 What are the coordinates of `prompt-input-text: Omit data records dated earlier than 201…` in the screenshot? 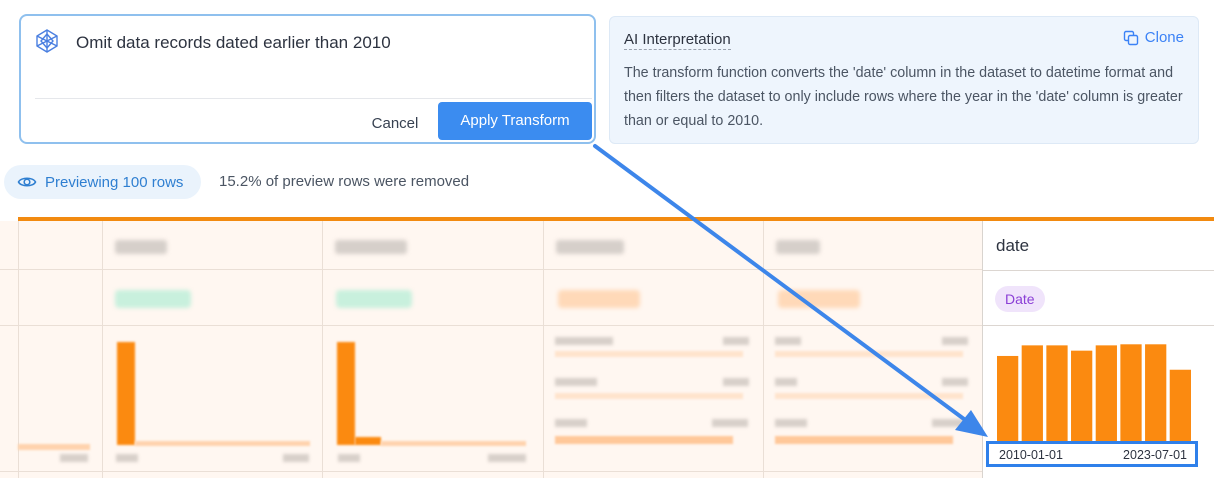 It's located at (233, 43).